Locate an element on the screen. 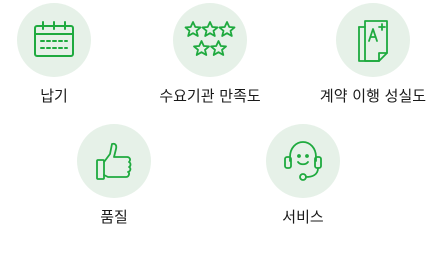  criteria-item-satisfaction: 수요기관 만족도 is located at coordinates (210, 54).